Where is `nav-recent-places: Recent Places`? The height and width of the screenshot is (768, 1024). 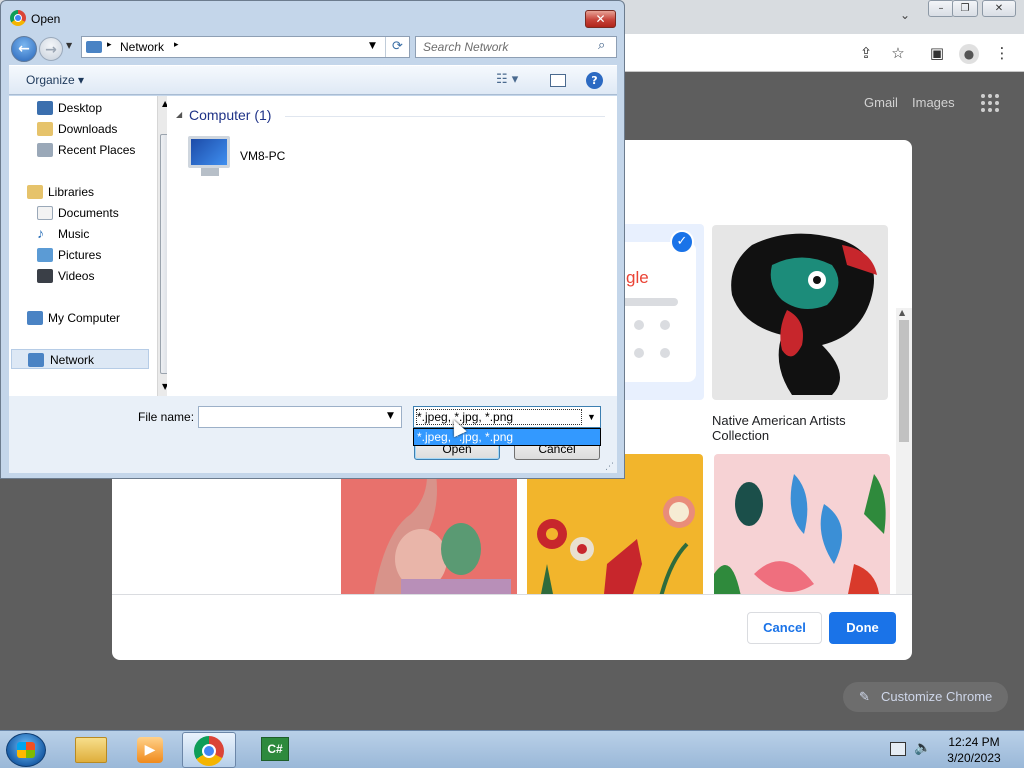 nav-recent-places: Recent Places is located at coordinates (107, 150).